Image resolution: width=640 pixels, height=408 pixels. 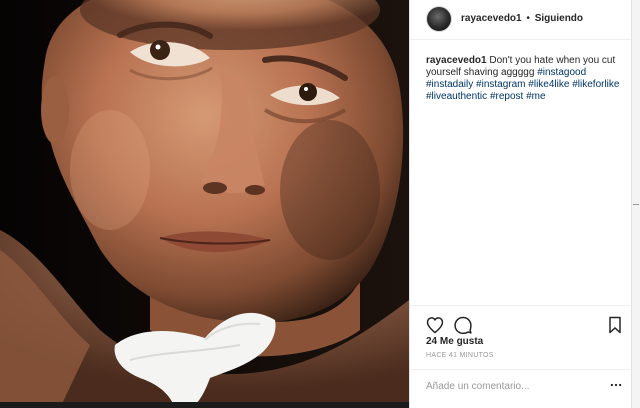 What do you see at coordinates (454, 341) in the screenshot?
I see `like-count: 24 Me gusta` at bounding box center [454, 341].